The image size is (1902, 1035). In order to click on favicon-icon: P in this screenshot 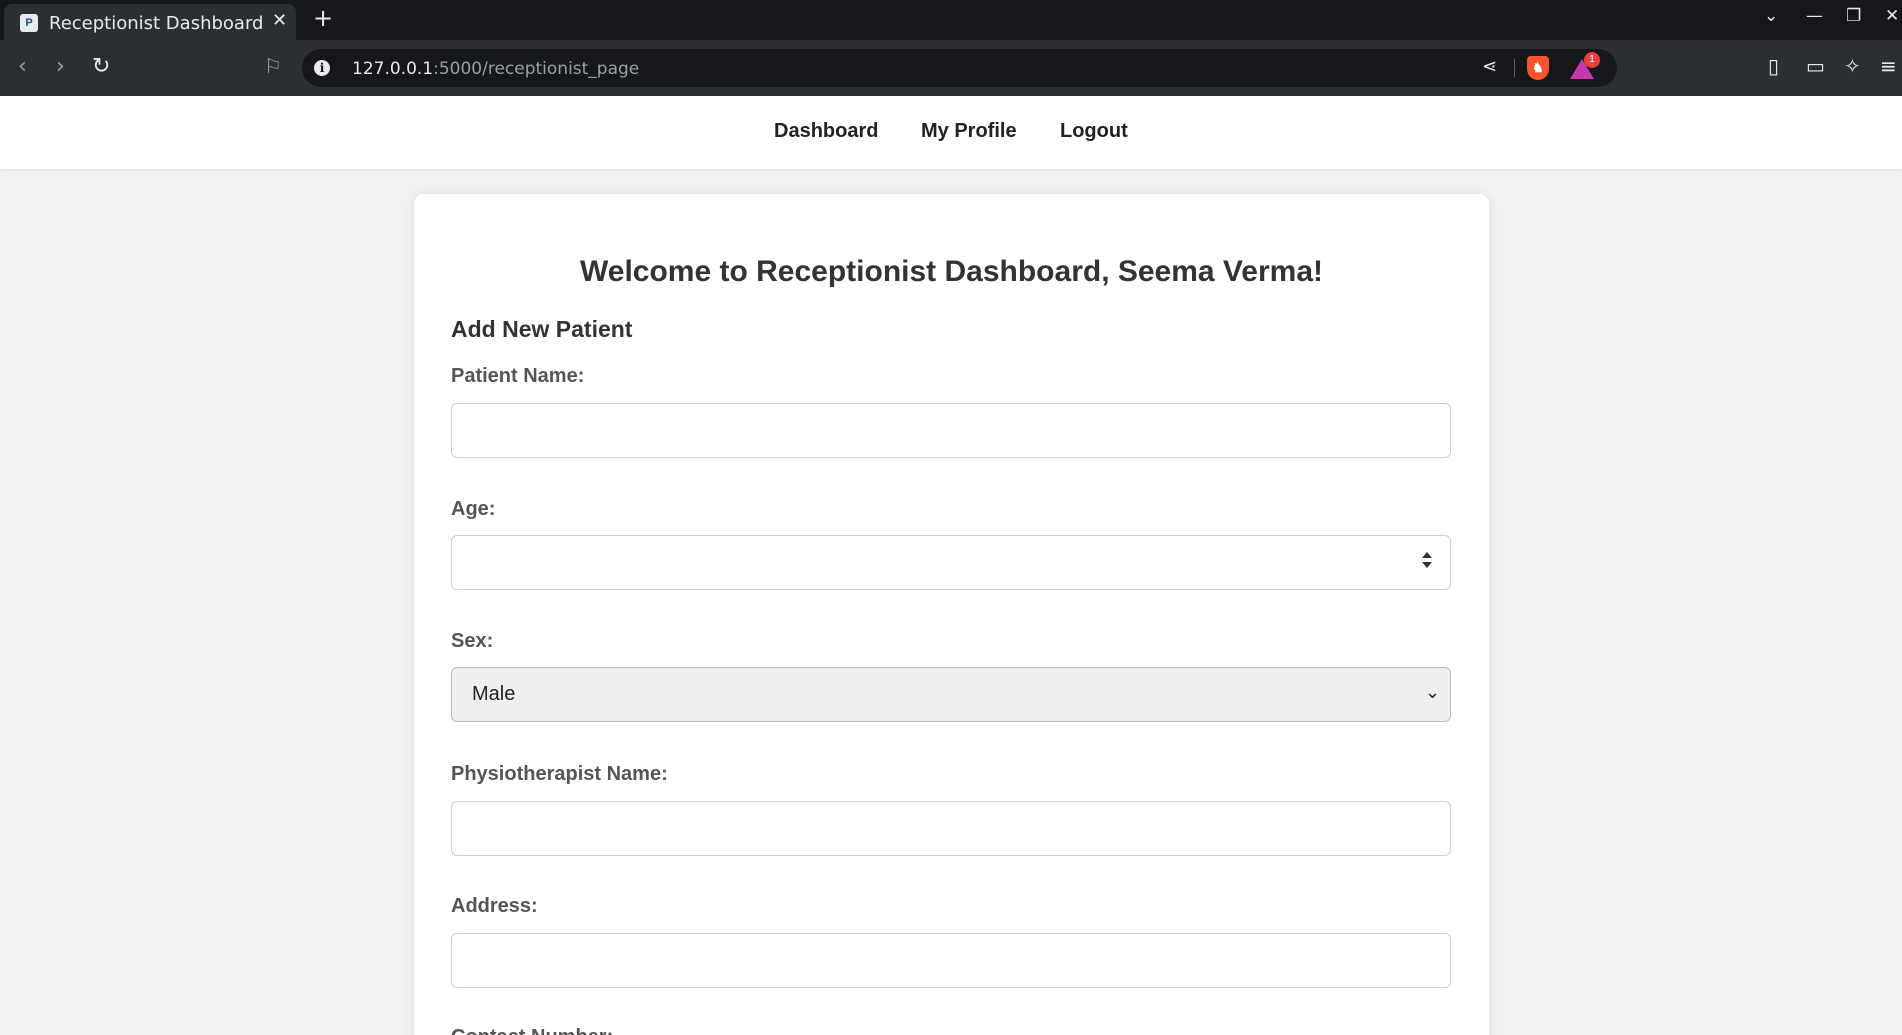, I will do `click(29, 23)`.